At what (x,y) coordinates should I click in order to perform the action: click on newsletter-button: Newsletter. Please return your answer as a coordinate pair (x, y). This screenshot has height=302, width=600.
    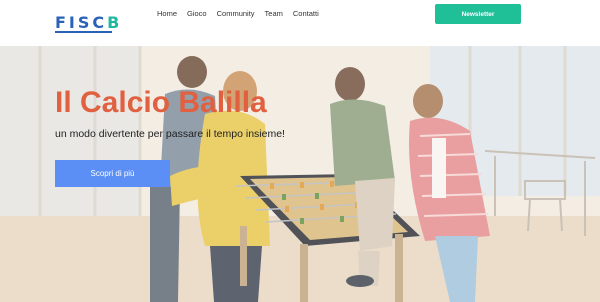
    Looking at the image, I should click on (478, 14).